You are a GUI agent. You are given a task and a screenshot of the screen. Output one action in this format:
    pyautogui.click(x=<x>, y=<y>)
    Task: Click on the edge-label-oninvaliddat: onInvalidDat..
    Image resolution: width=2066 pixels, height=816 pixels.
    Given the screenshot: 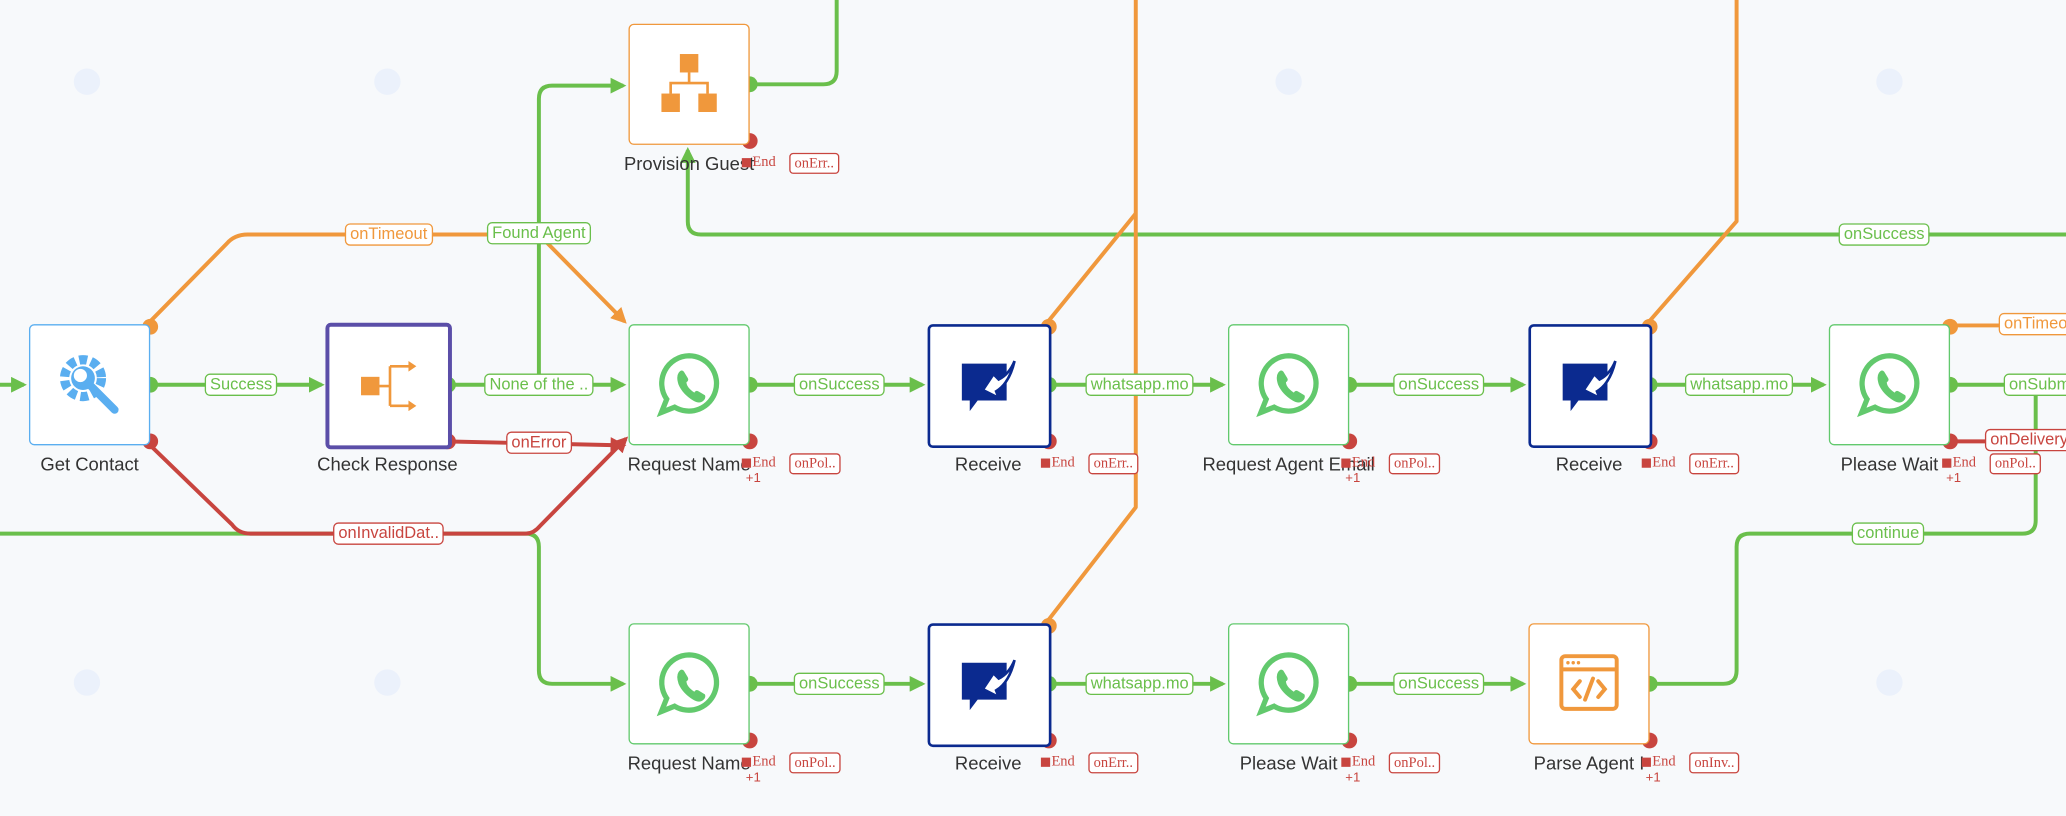 What is the action you would take?
    pyautogui.click(x=389, y=533)
    